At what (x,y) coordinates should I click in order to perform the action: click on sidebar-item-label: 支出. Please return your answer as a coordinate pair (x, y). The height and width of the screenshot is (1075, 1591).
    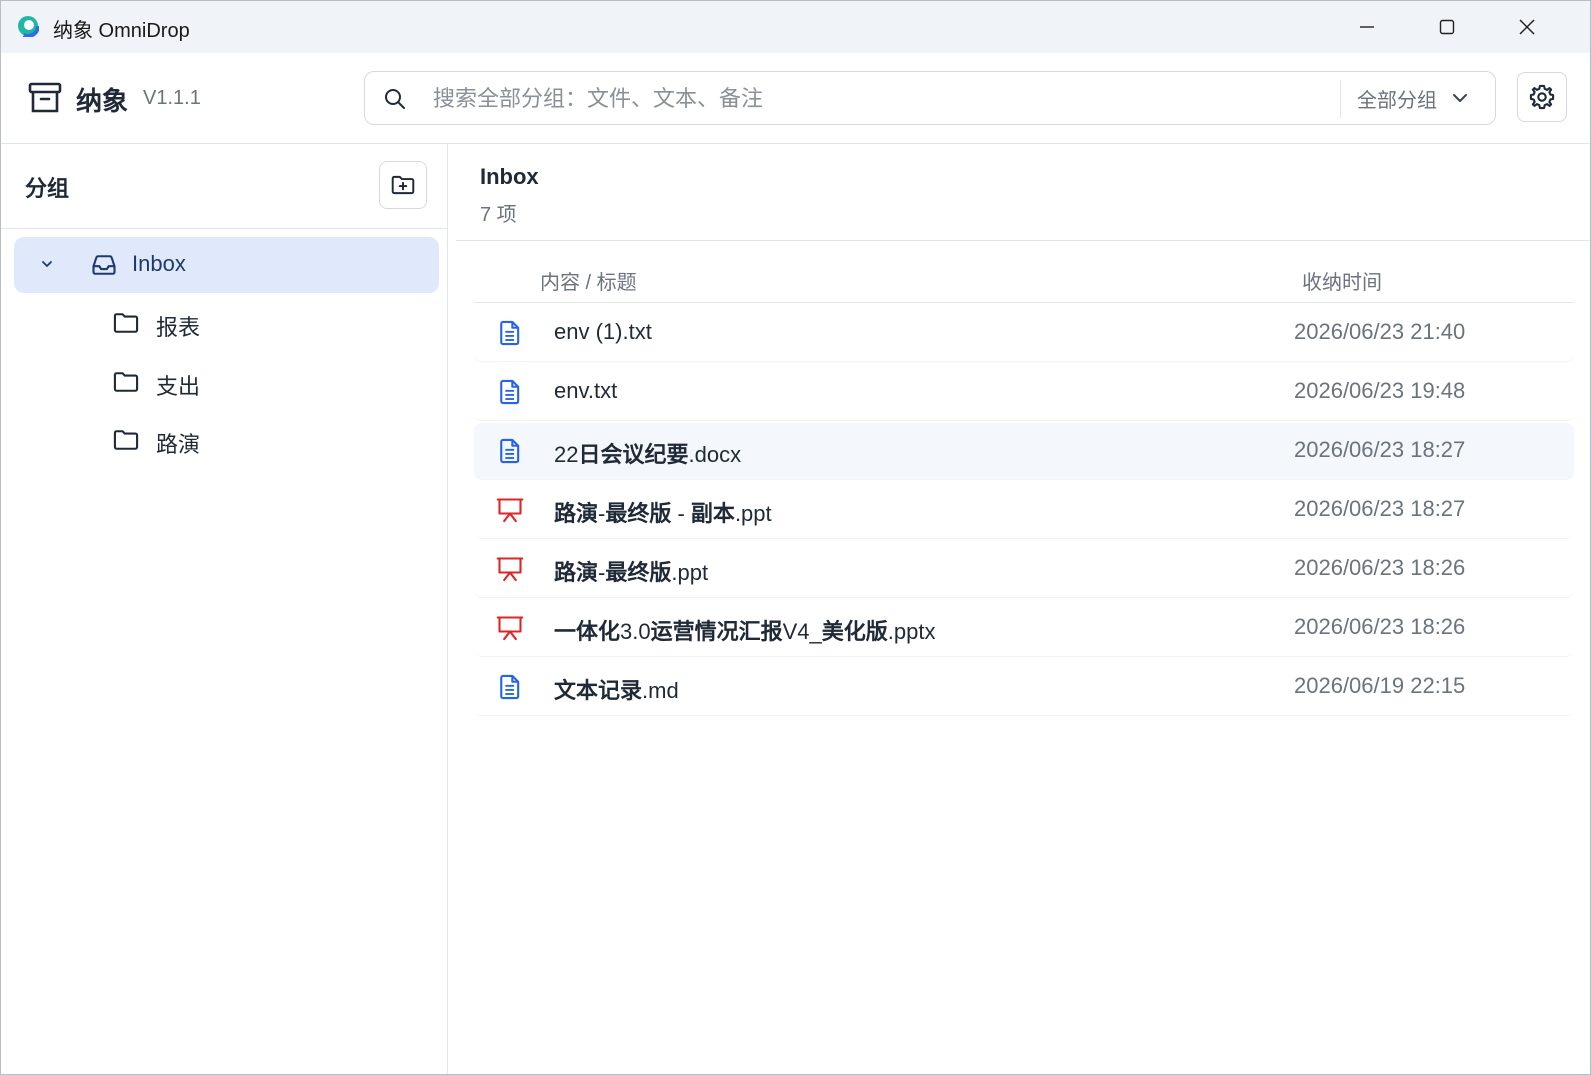
    Looking at the image, I should click on (178, 386).